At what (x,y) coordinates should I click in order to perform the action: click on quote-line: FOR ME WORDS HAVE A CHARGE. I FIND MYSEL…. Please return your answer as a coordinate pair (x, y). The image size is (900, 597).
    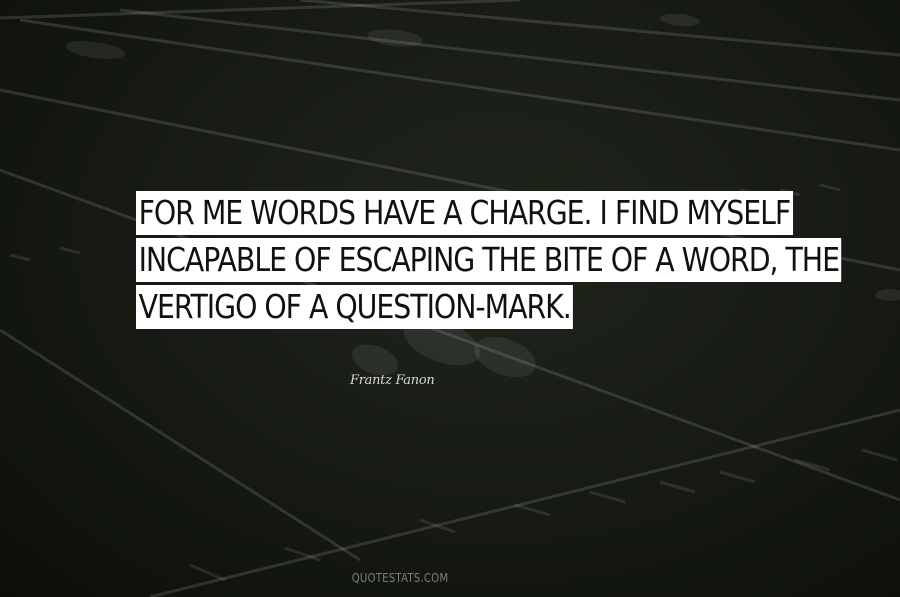
    Looking at the image, I should click on (464, 213).